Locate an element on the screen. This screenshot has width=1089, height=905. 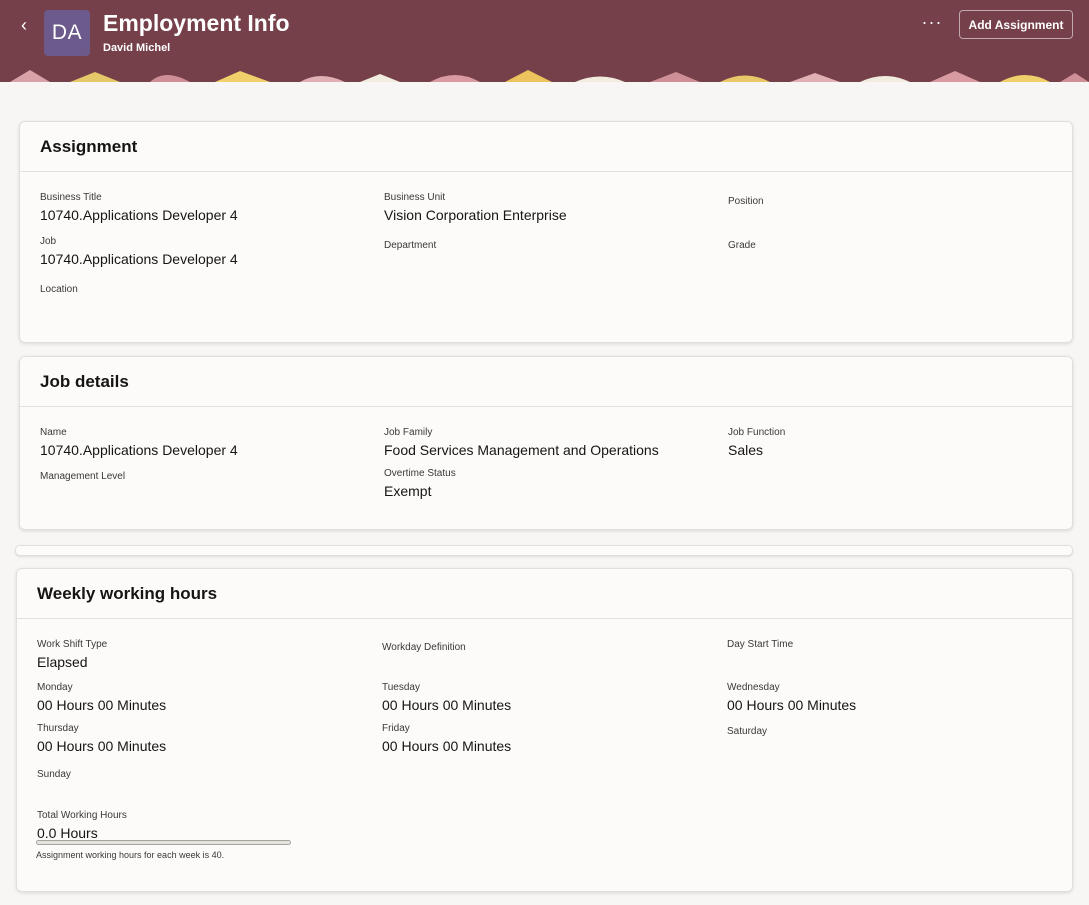
position-field: Position is located at coordinates (878, 203).